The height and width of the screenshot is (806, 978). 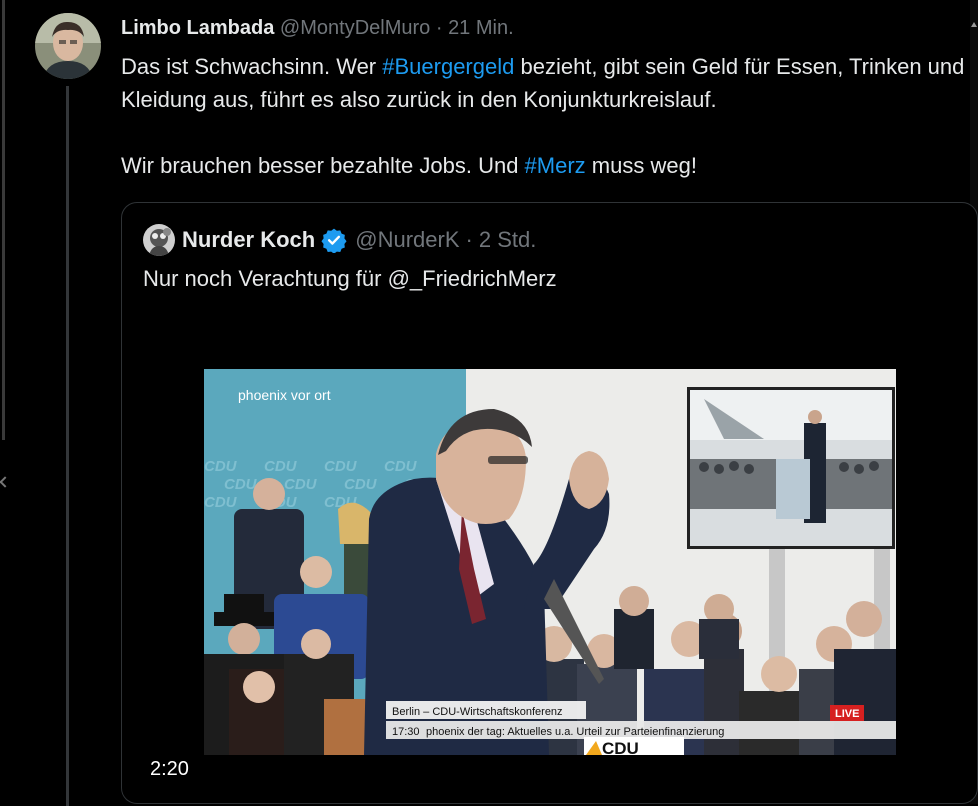 What do you see at coordinates (974, 24) in the screenshot?
I see `scroll-up-arrow-icon` at bounding box center [974, 24].